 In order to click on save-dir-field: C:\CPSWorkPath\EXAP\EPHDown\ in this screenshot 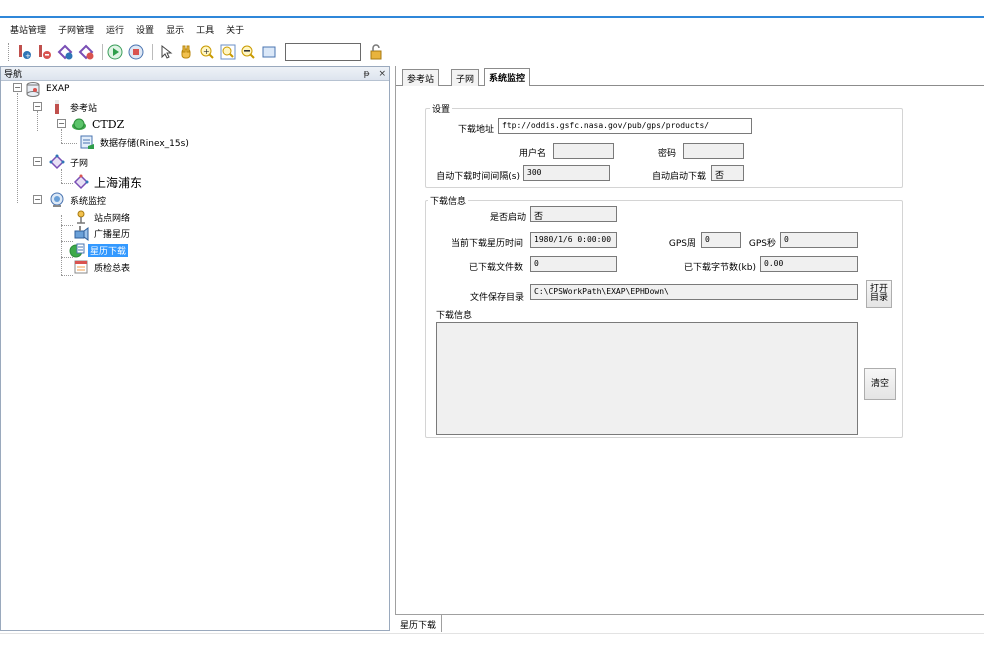, I will do `click(694, 292)`.